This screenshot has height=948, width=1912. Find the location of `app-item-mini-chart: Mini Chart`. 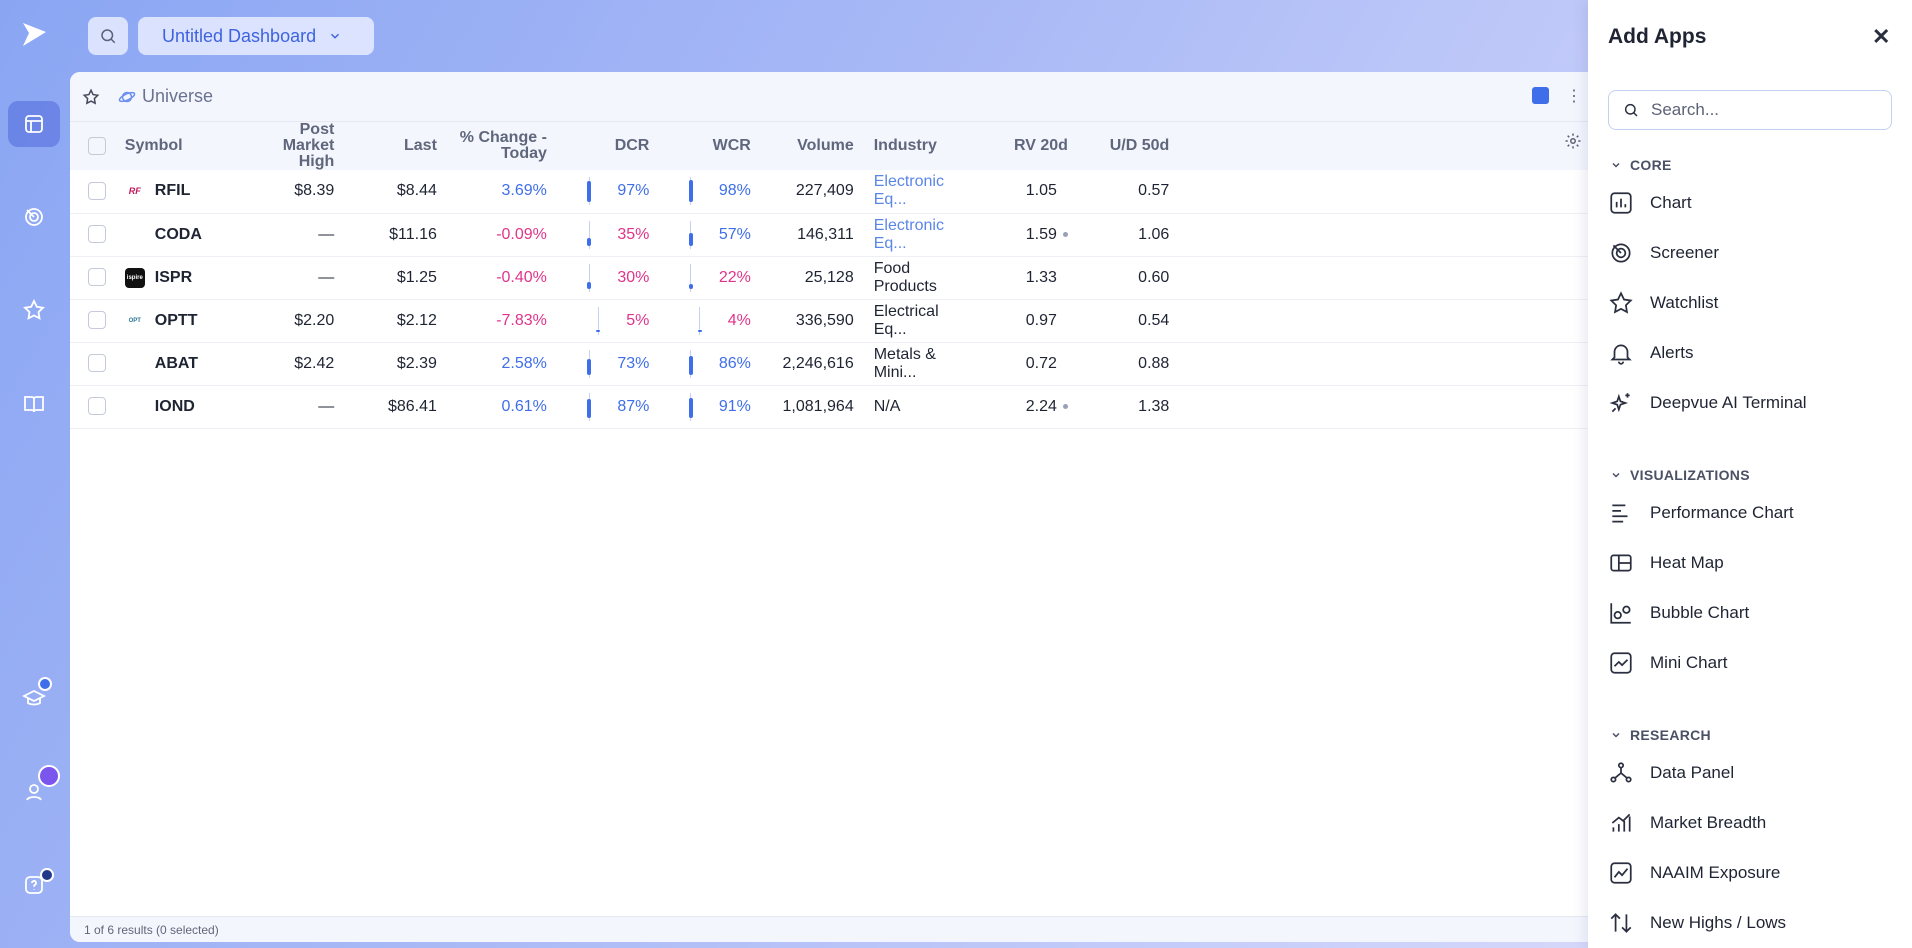

app-item-mini-chart: Mini Chart is located at coordinates (1667, 663).